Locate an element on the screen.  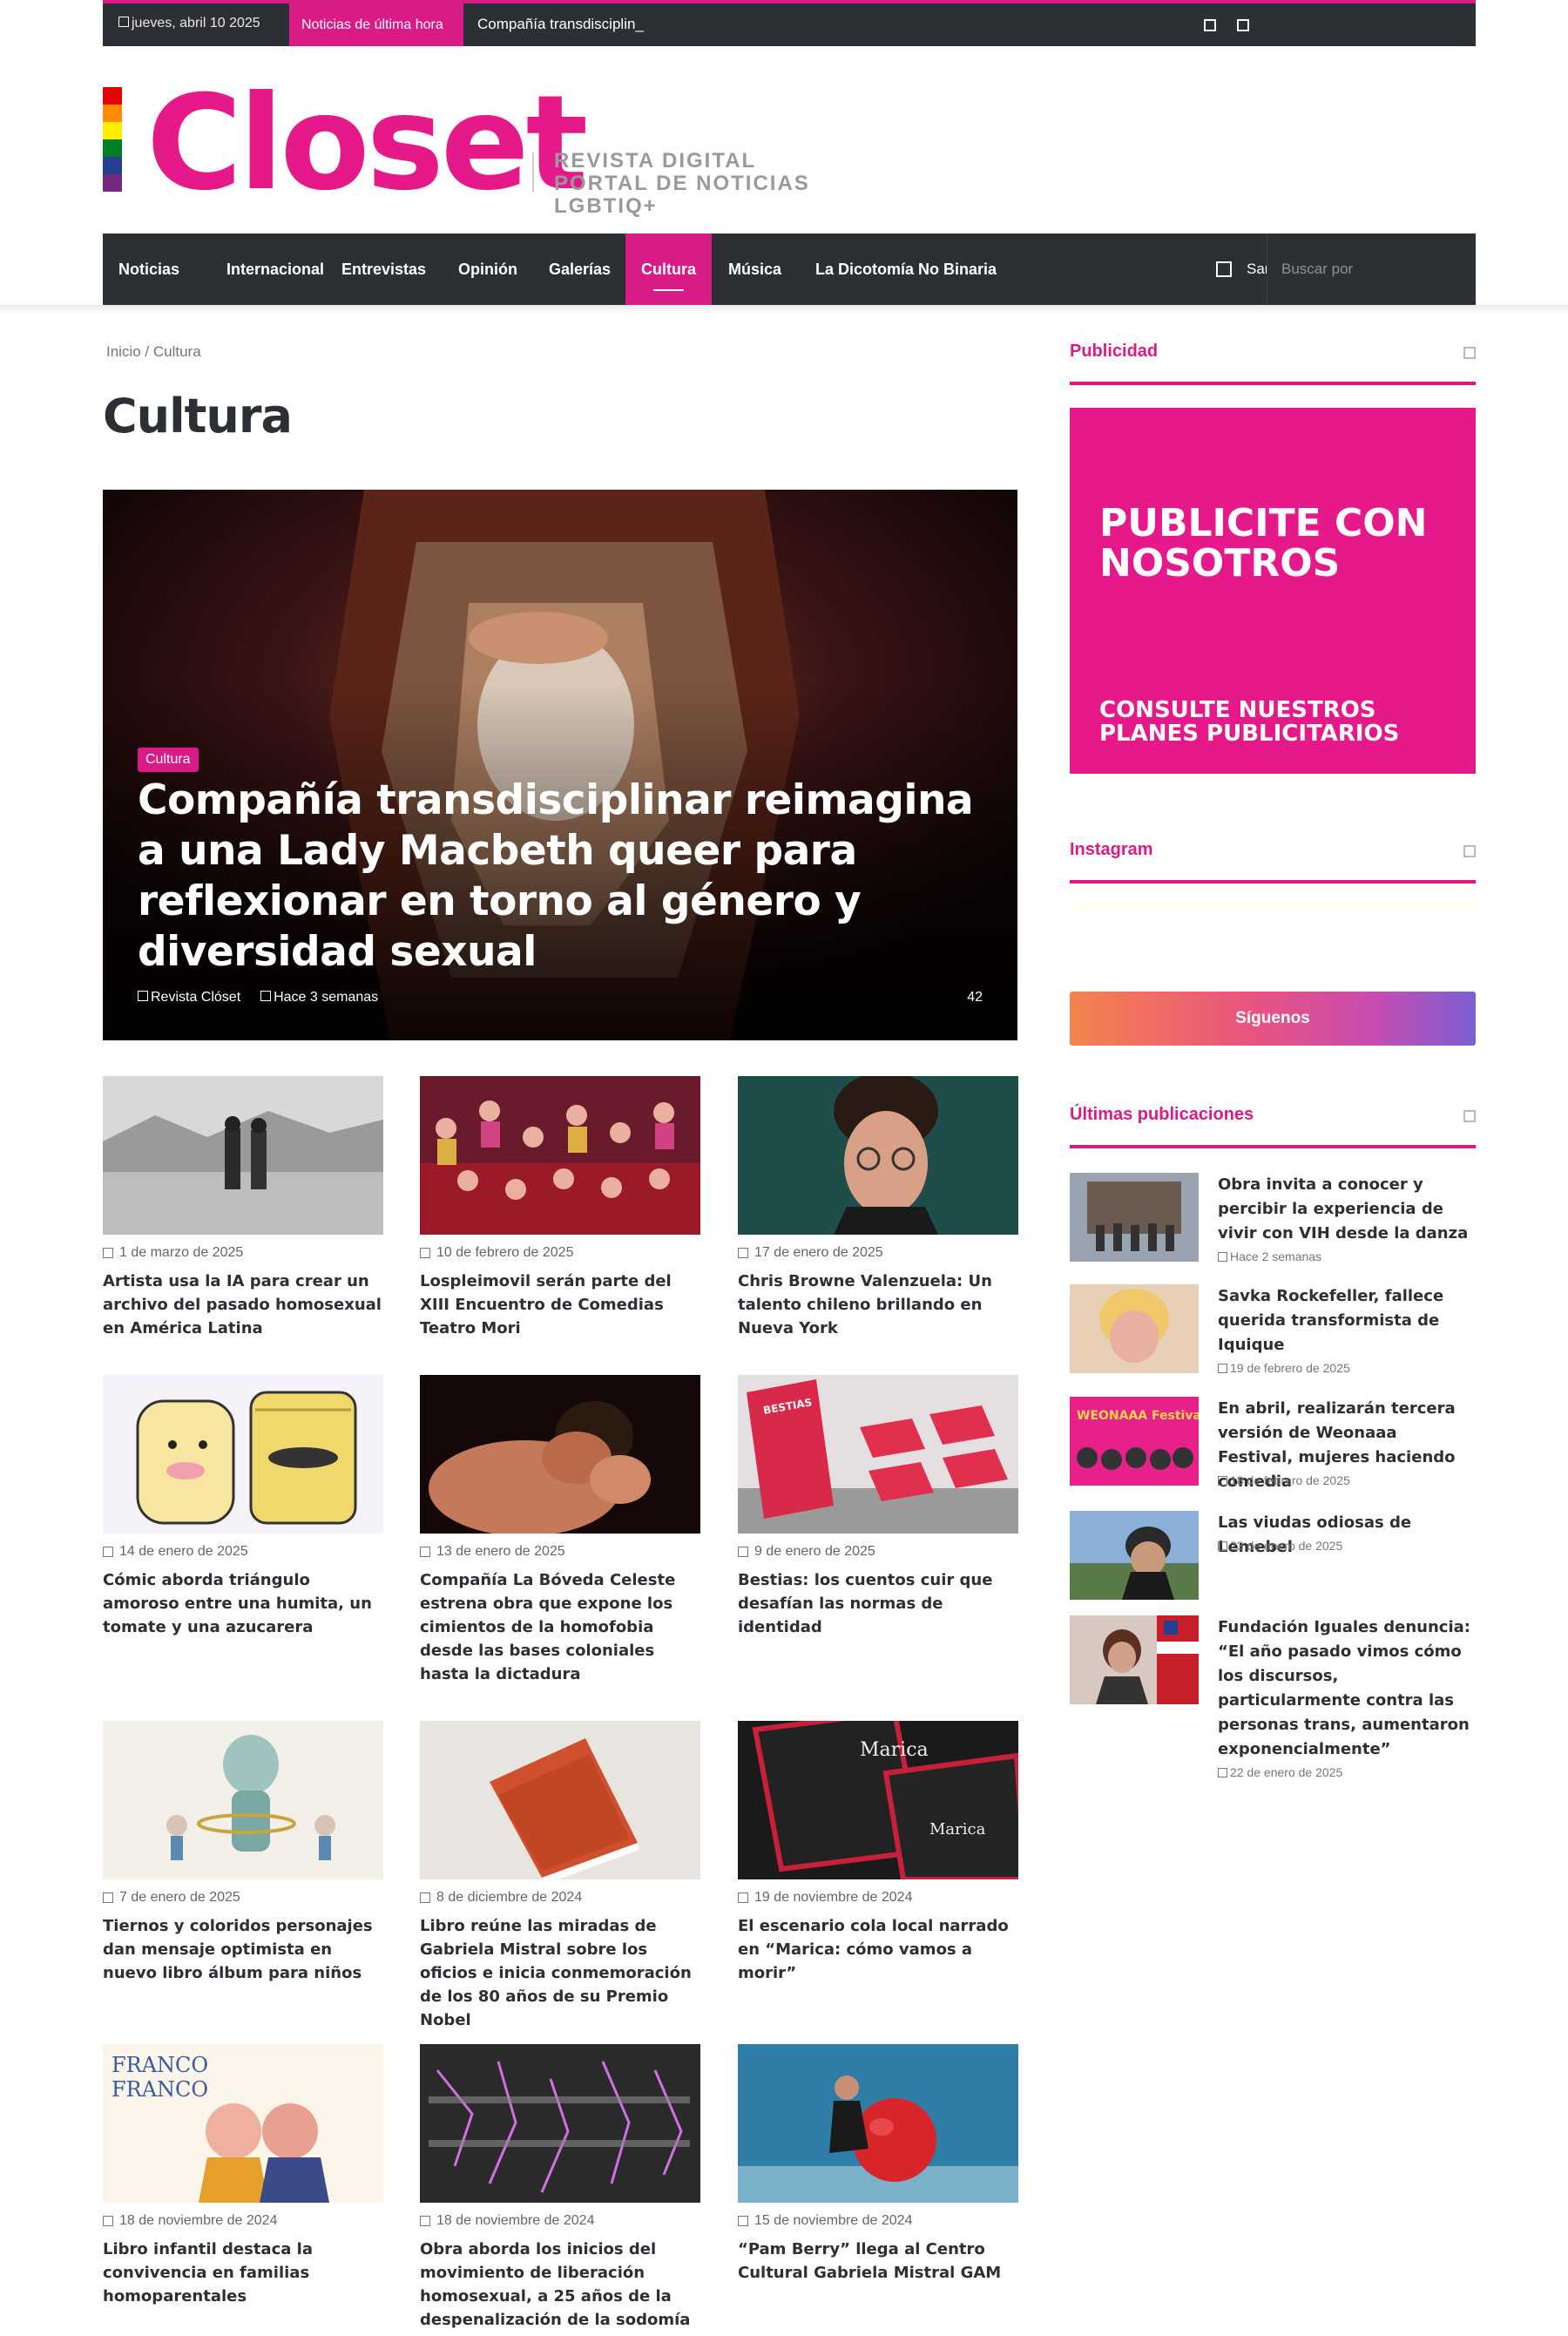
breadcrumb: Inicio / Cultura is located at coordinates (153, 352).